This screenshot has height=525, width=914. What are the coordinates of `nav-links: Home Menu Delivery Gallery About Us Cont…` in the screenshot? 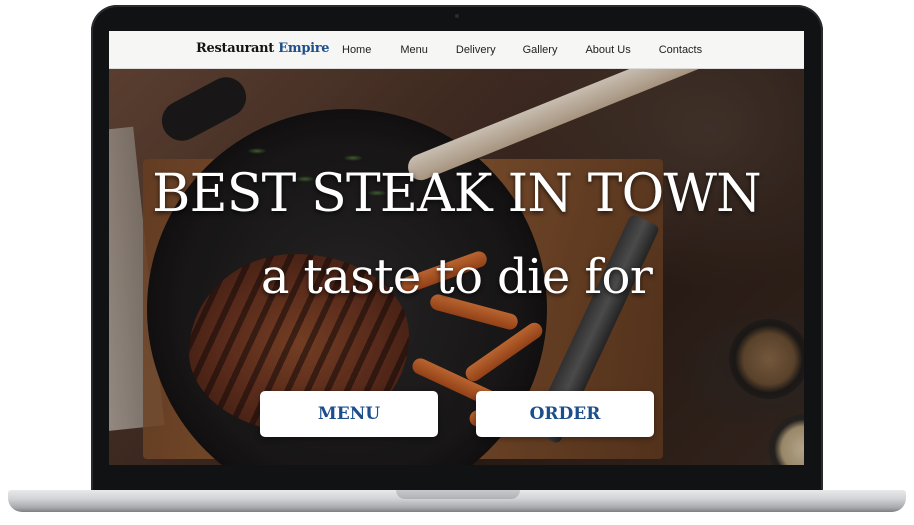 It's located at (522, 50).